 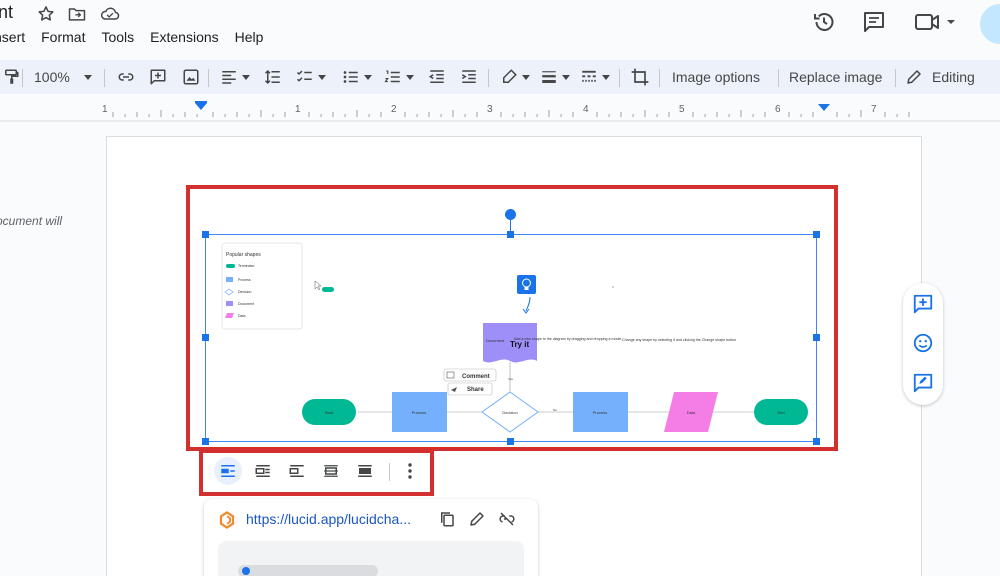 I want to click on ruler-number: 5, so click(x=682, y=109).